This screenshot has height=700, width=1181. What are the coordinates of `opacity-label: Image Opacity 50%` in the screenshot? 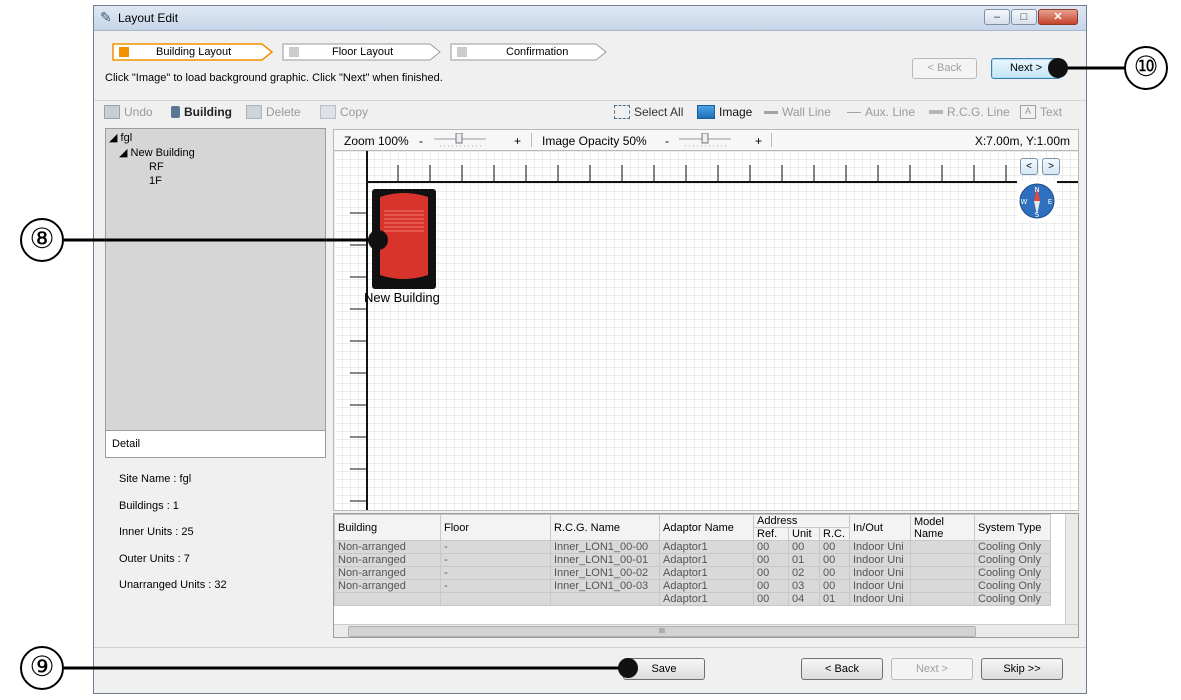 It's located at (594, 141).